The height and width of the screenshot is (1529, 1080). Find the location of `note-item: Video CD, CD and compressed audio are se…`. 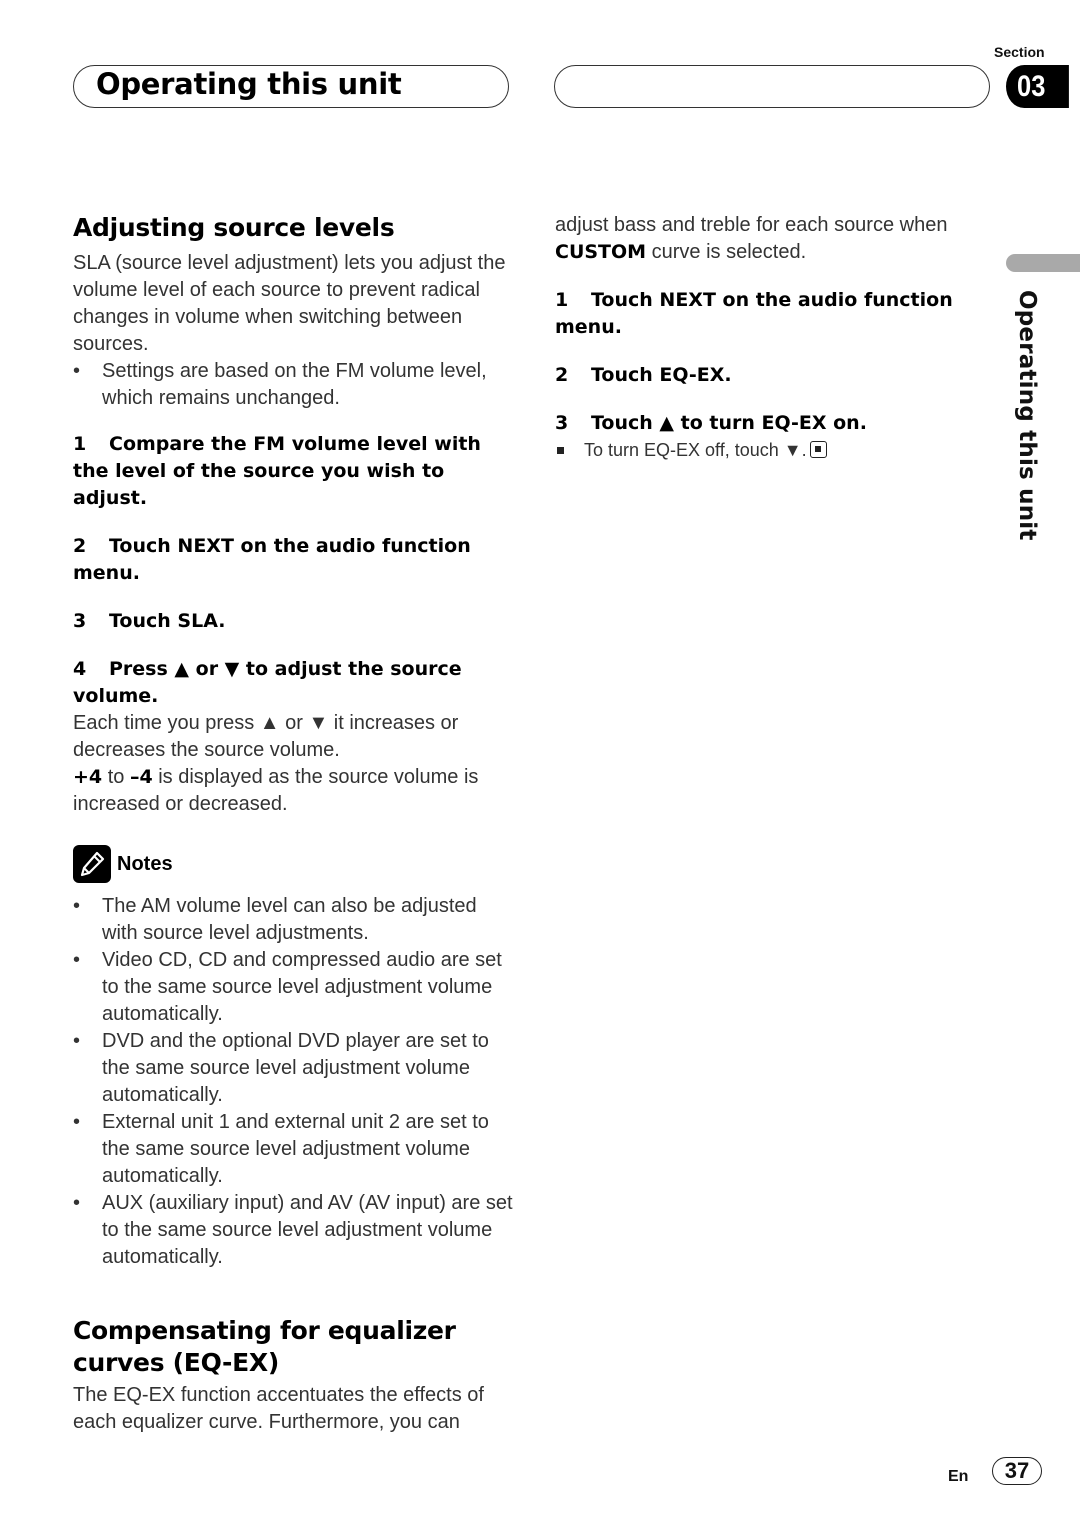

note-item: Video CD, CD and compressed audio are se… is located at coordinates (293, 987).